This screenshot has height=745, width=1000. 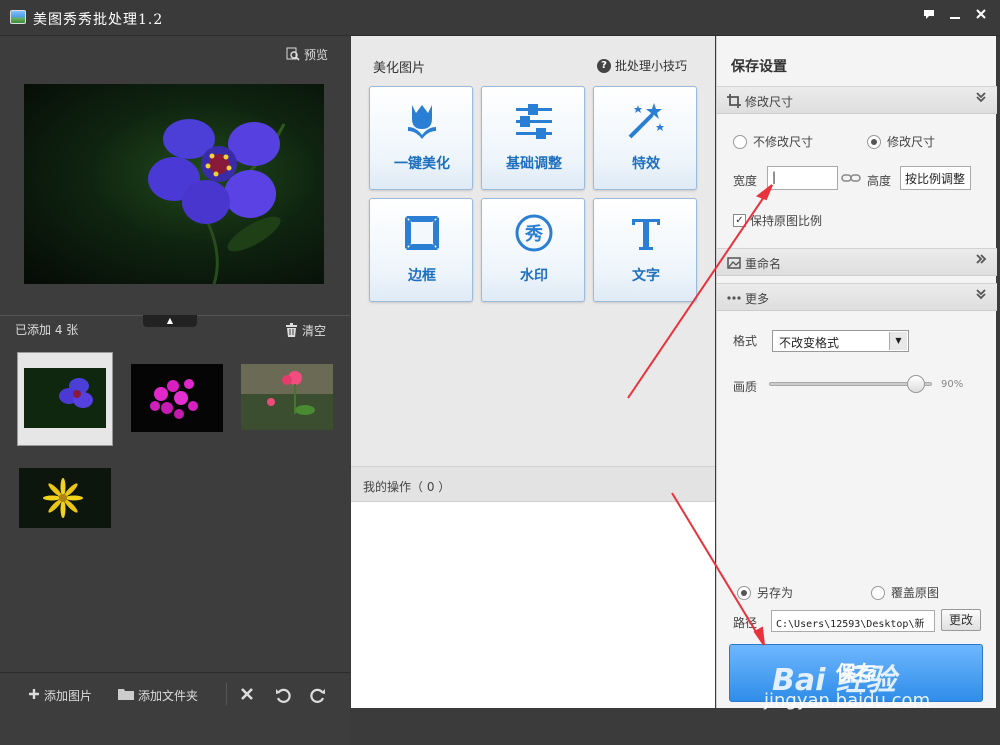 I want to click on magic-wand-icon, so click(x=646, y=121).